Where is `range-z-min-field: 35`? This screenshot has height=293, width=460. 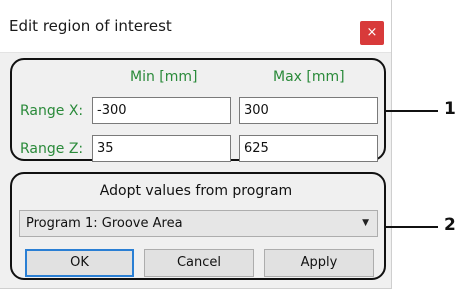 range-z-min-field: 35 is located at coordinates (161, 148).